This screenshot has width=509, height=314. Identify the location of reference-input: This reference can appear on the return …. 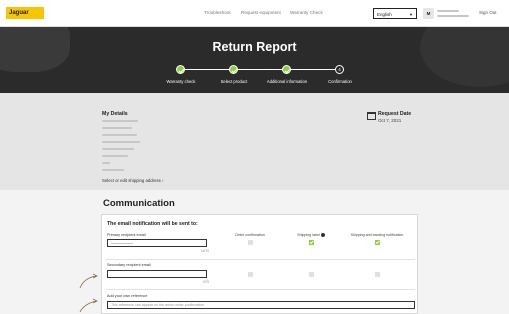
(261, 305).